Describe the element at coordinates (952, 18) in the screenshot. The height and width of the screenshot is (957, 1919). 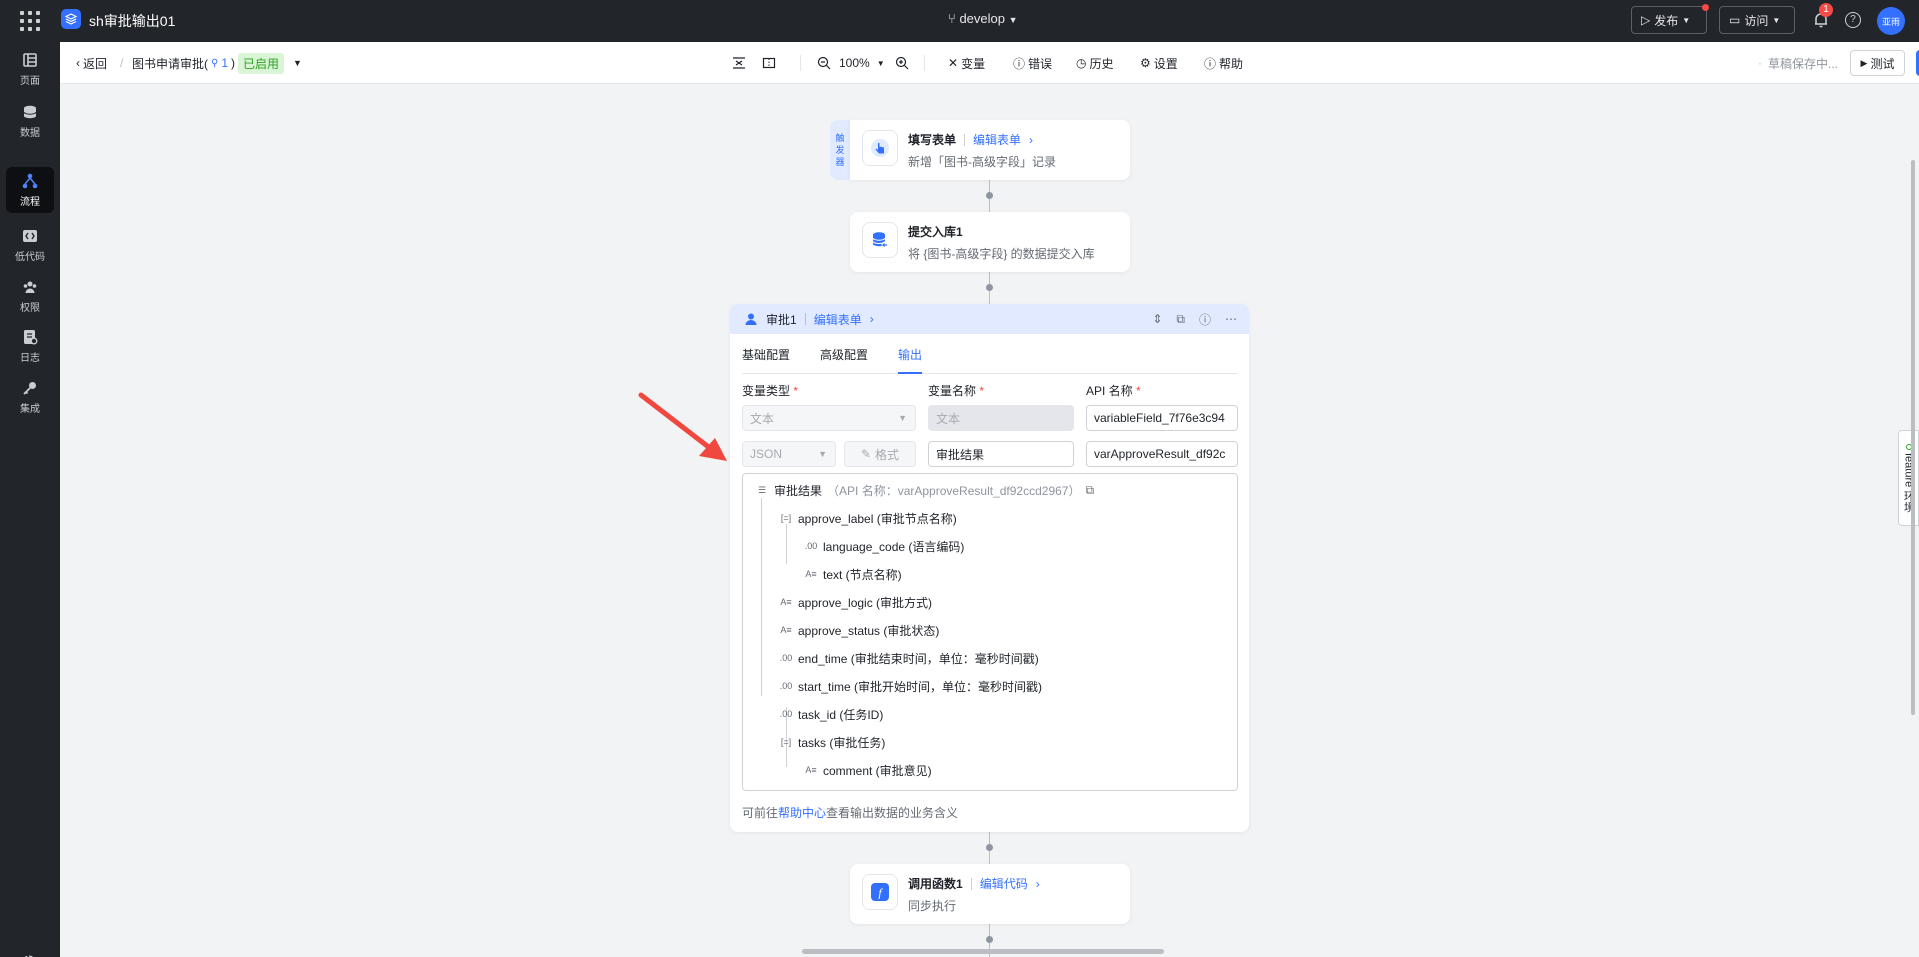
I see `branch-icon: ⑂` at that location.